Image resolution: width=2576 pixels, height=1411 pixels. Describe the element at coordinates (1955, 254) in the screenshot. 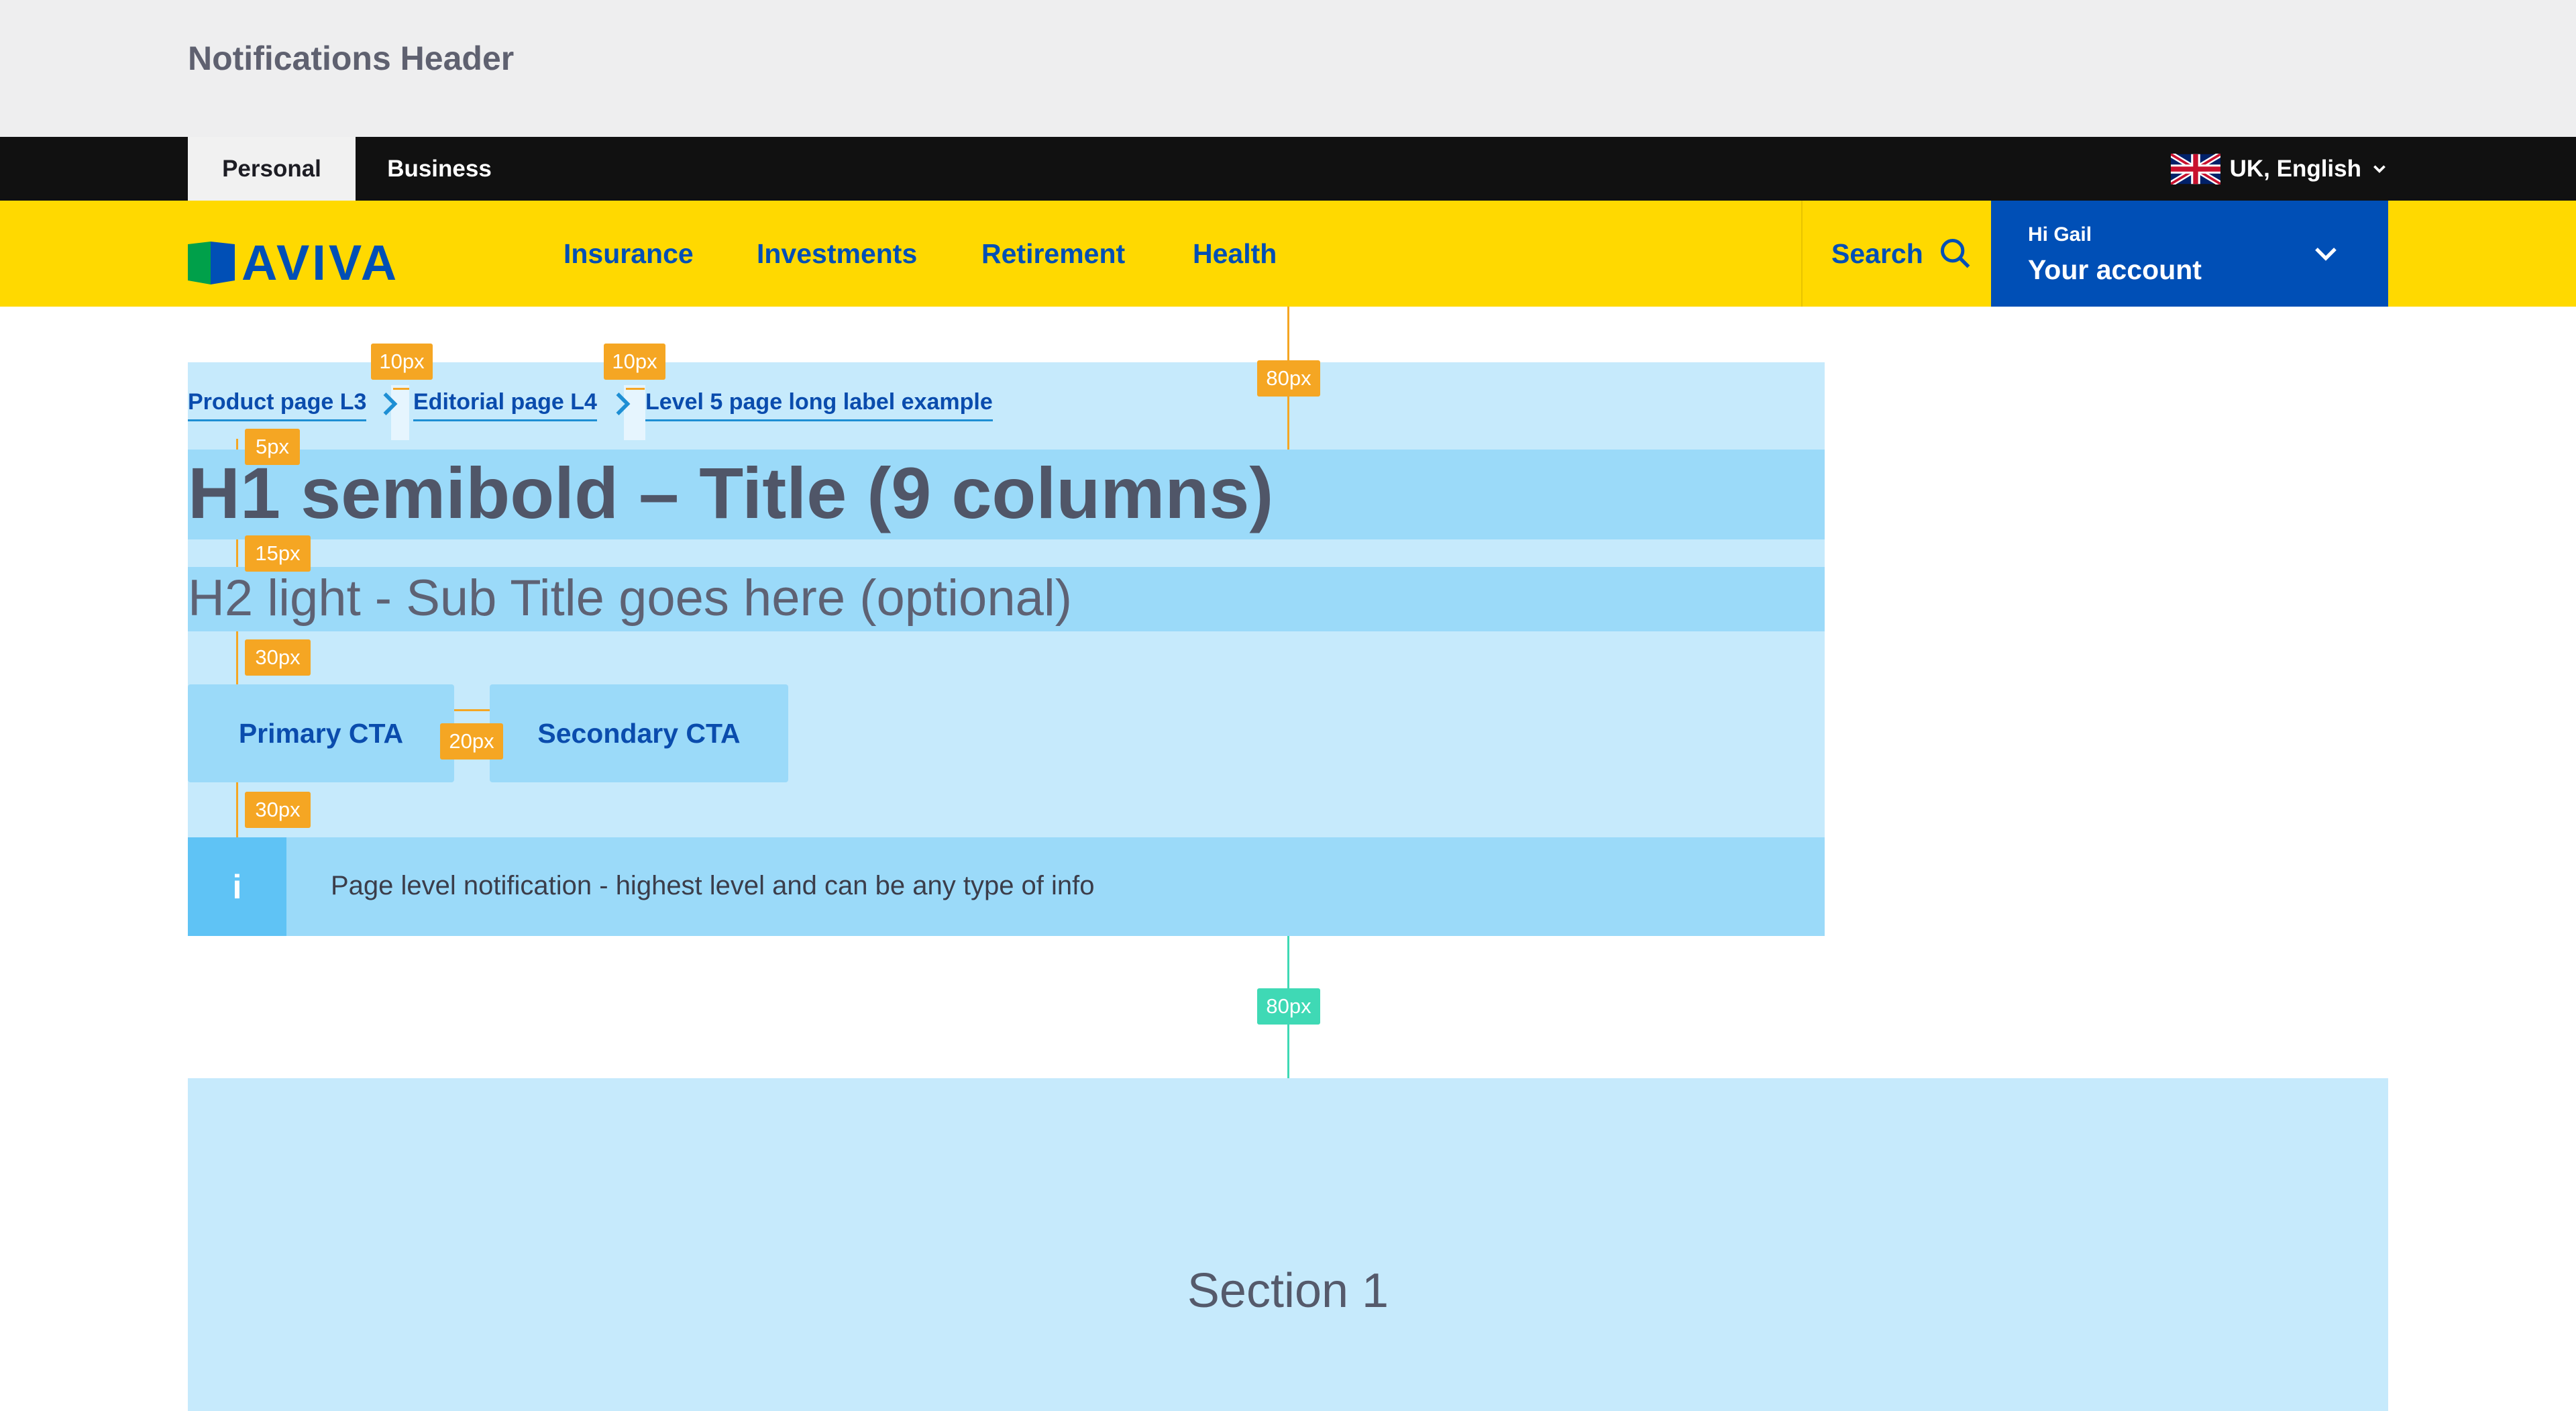

I see `search-icon` at that location.